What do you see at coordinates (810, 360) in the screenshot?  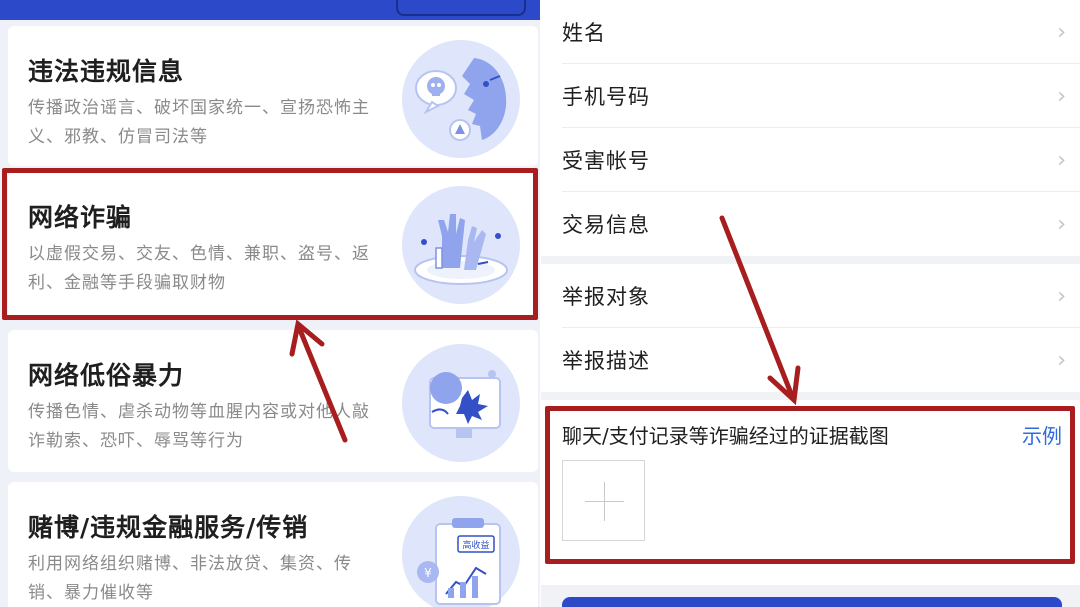 I see `form-row-report-description: 举报描述 ›` at bounding box center [810, 360].